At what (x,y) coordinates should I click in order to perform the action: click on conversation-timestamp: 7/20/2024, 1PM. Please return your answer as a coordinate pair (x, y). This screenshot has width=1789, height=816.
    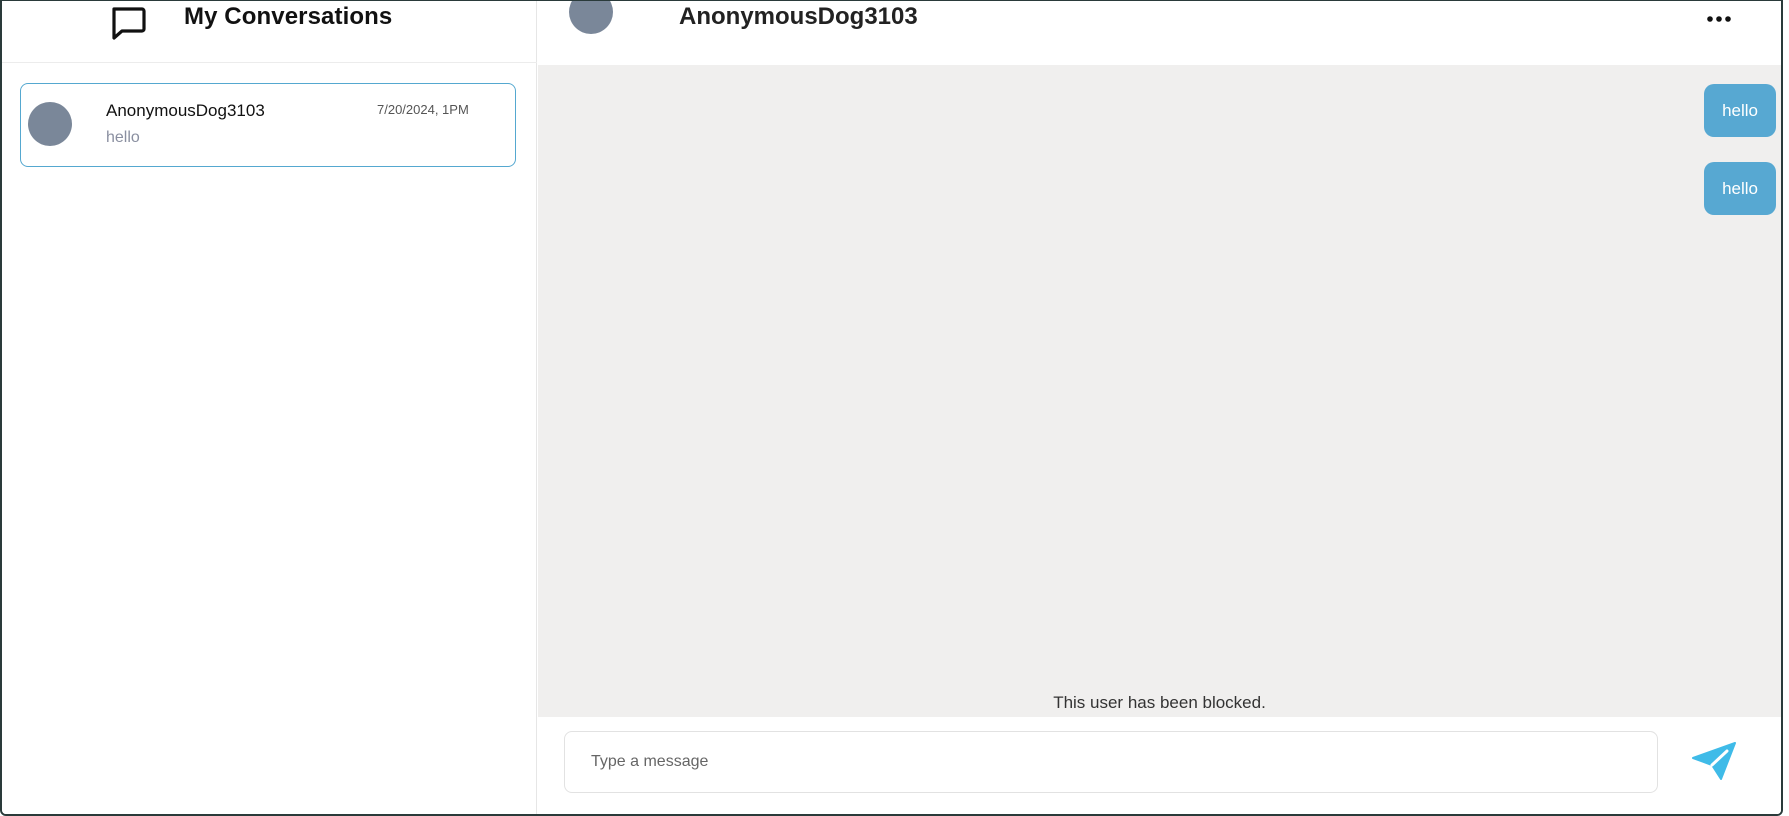
    Looking at the image, I should click on (423, 109).